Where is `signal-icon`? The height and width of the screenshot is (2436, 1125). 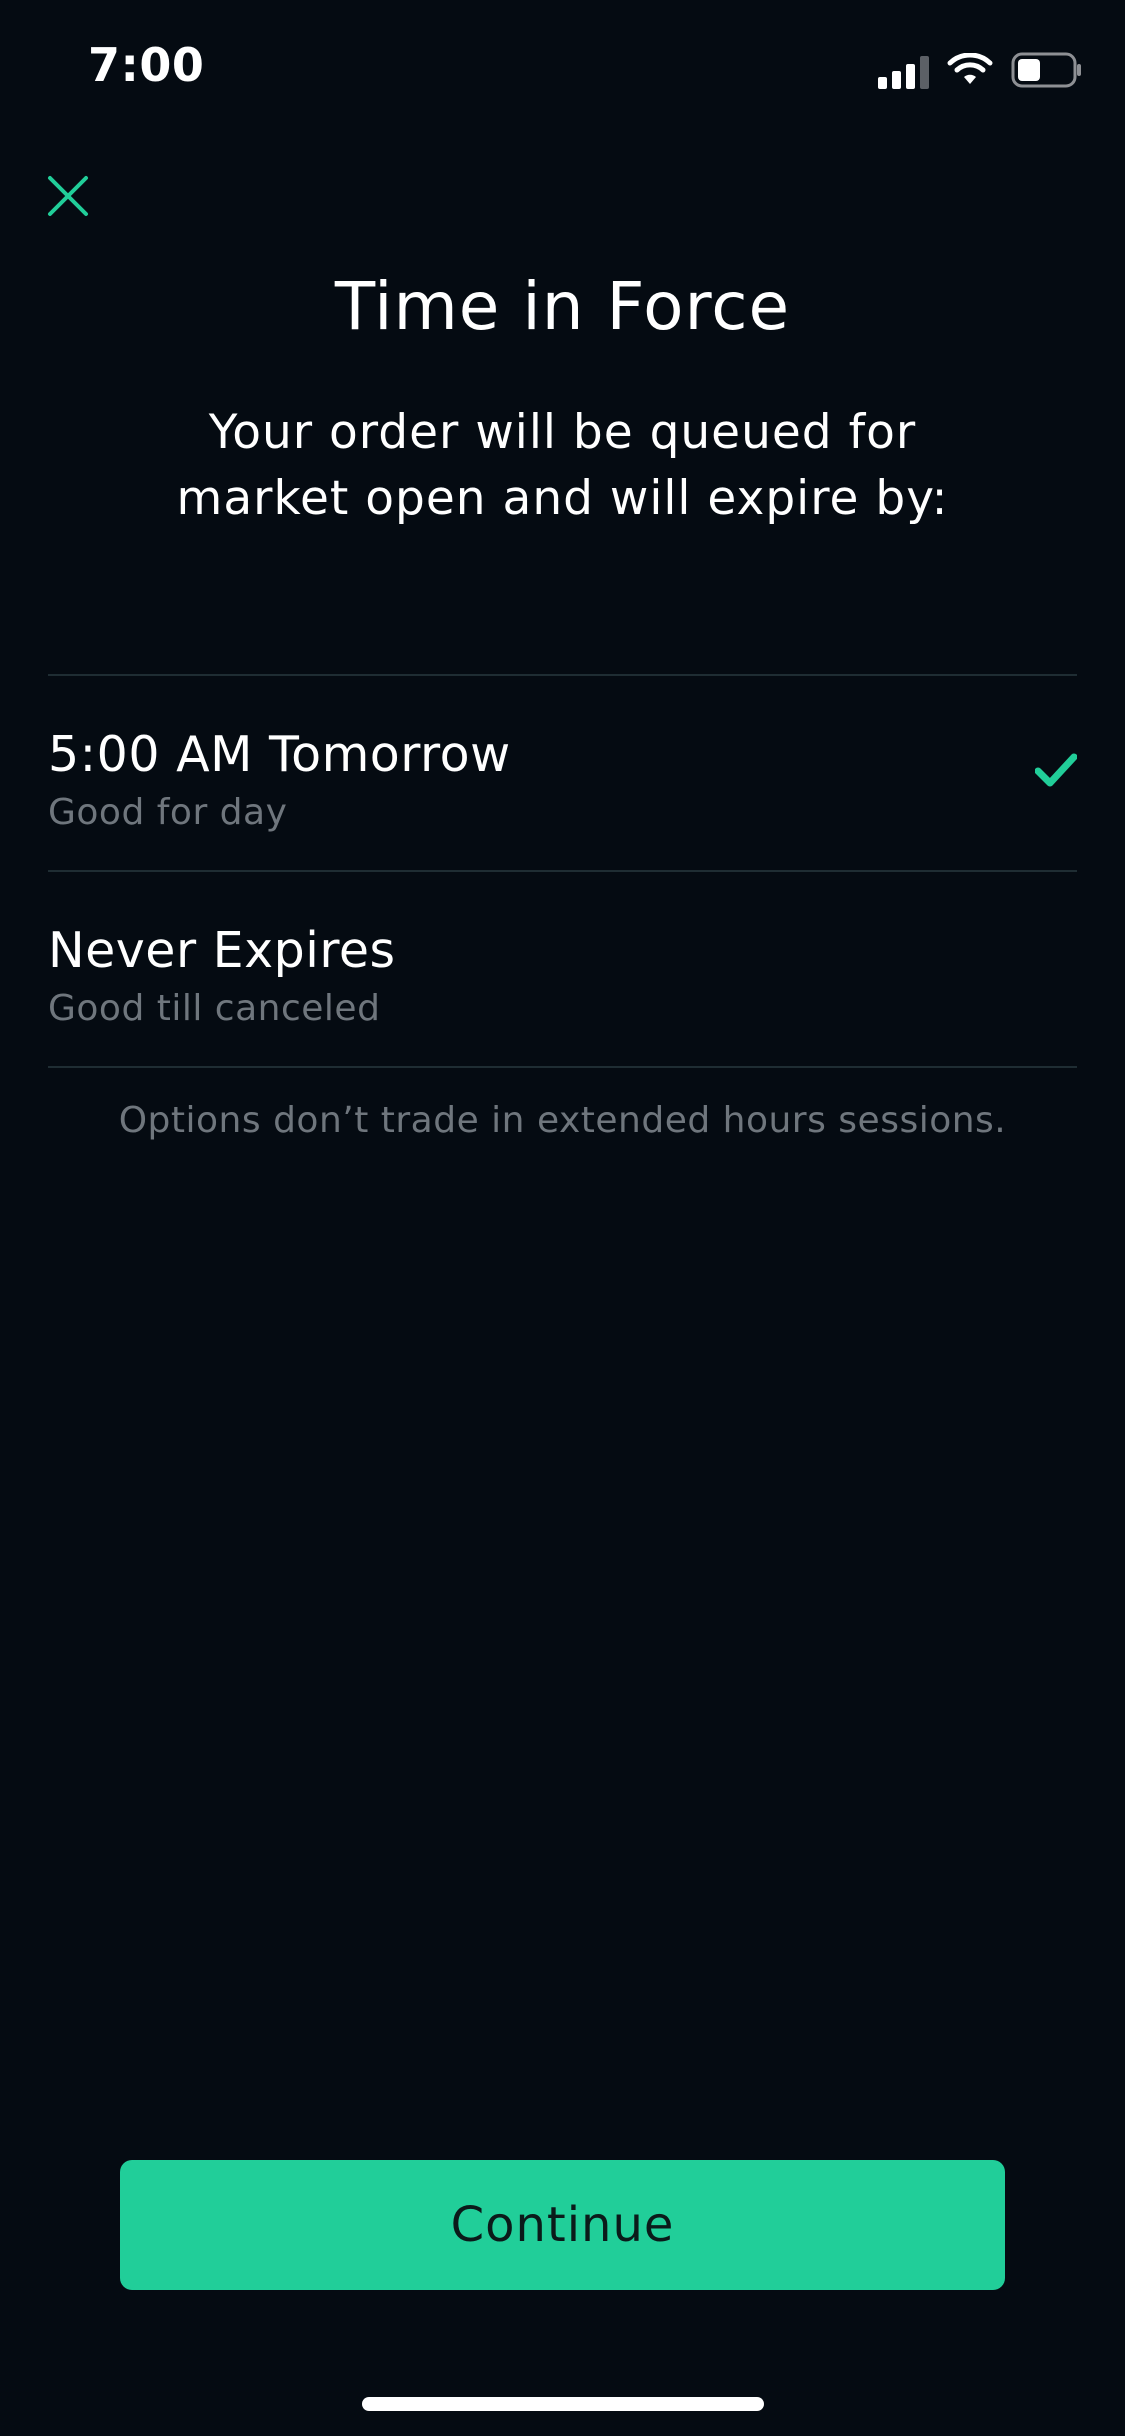 signal-icon is located at coordinates (903, 72).